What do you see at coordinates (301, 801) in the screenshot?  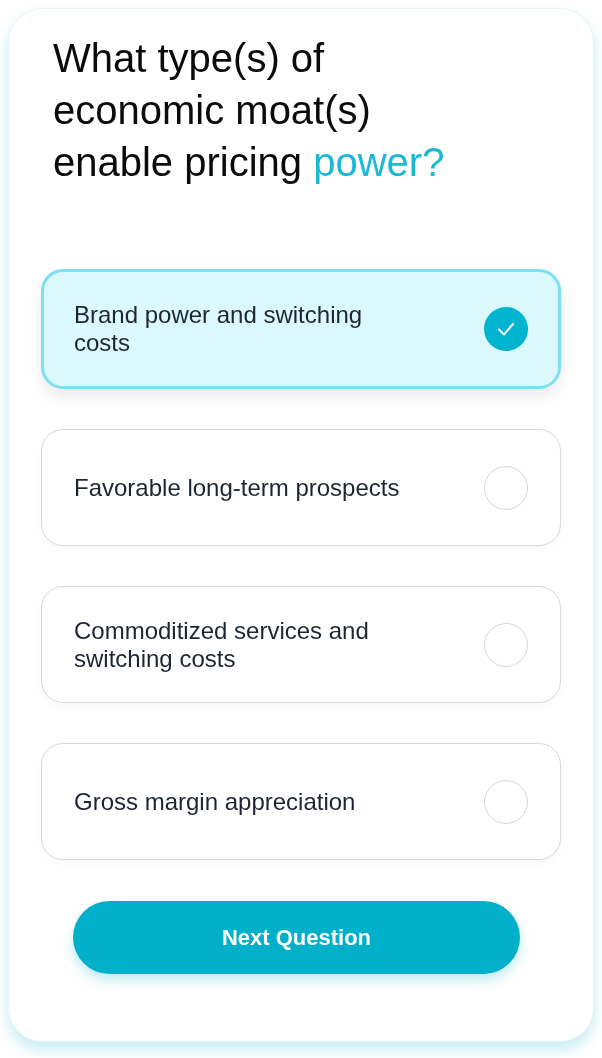 I see `answer-option: Gross margin appreciation` at bounding box center [301, 801].